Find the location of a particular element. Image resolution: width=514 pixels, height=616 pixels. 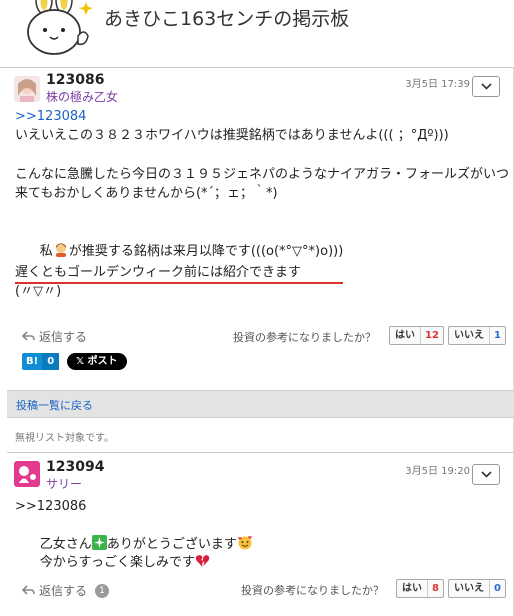

reply-button: 返信する is located at coordinates (54, 336).